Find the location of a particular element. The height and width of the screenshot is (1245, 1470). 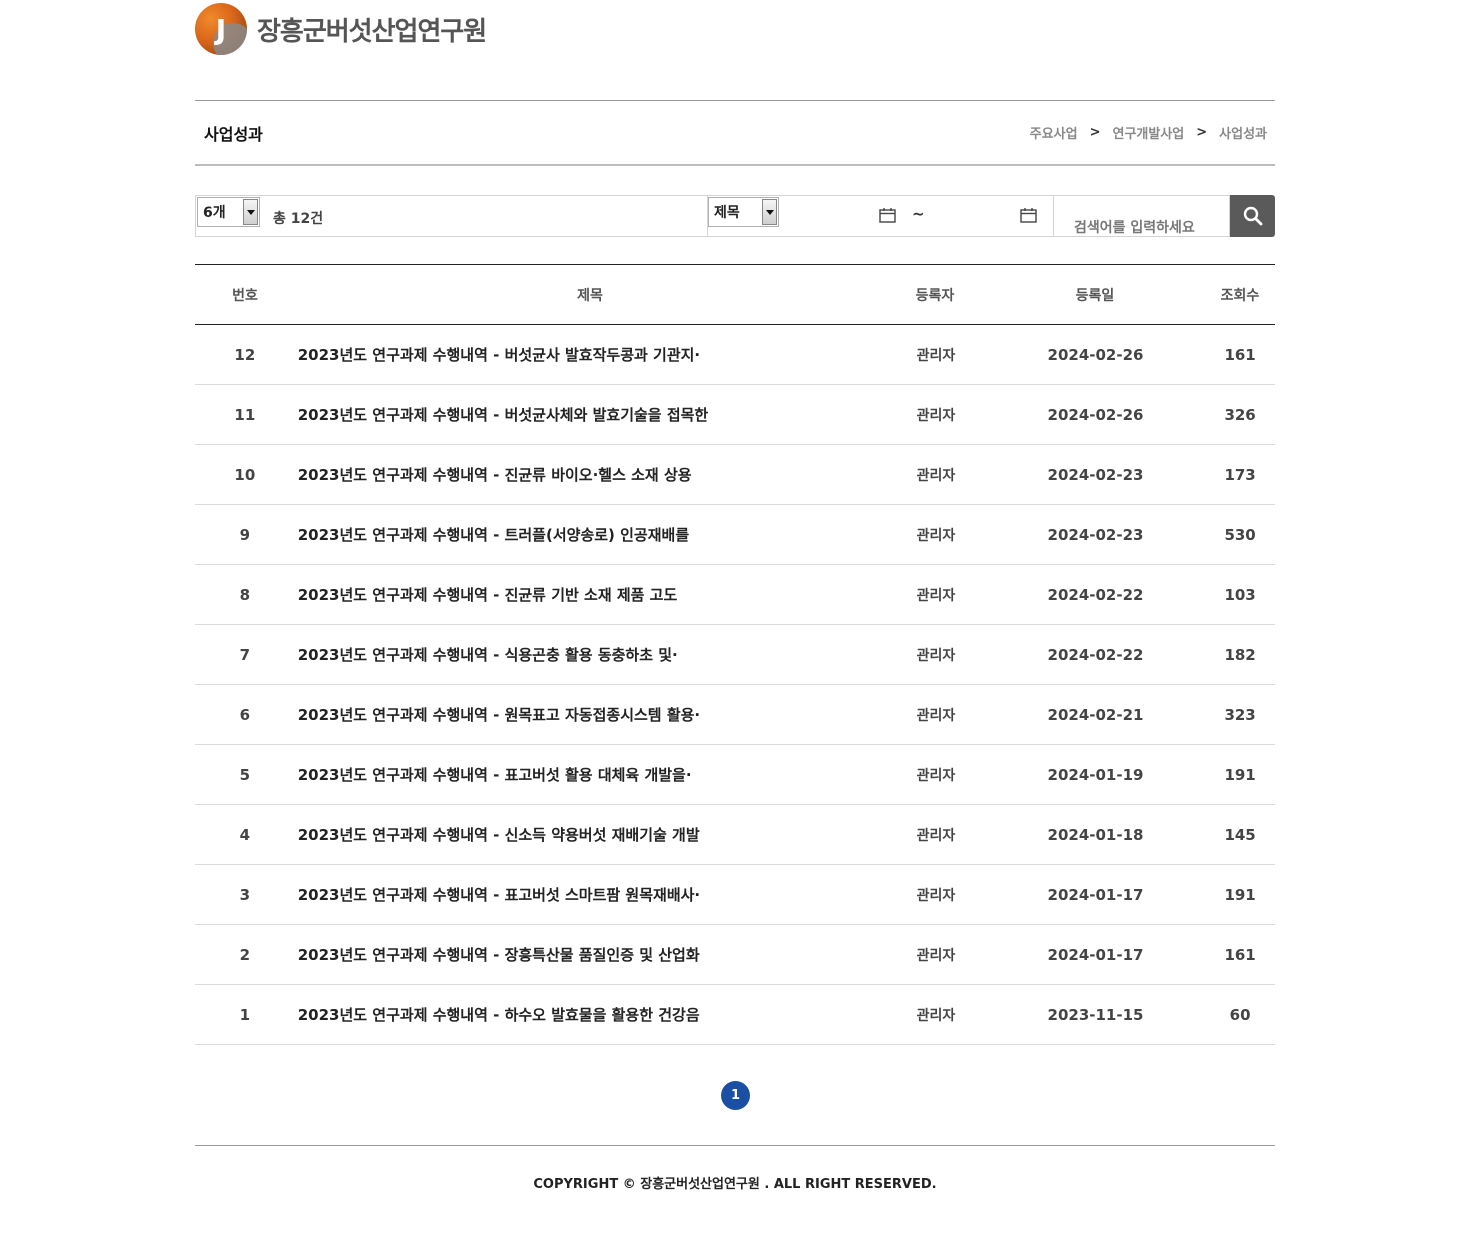

column-header-number: 번호 is located at coordinates (245, 295).